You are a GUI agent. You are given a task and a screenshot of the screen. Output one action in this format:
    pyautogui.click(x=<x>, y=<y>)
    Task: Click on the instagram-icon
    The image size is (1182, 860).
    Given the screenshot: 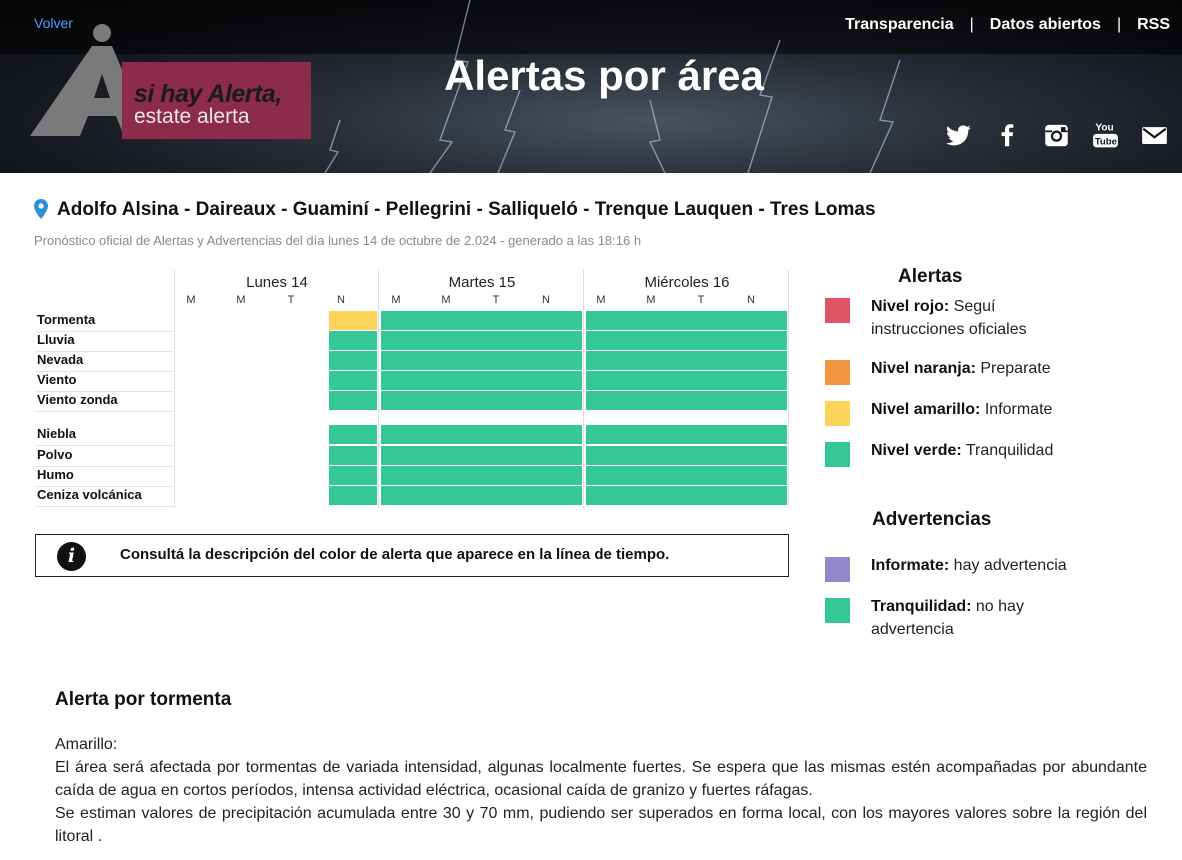 What is the action you would take?
    pyautogui.click(x=1056, y=135)
    